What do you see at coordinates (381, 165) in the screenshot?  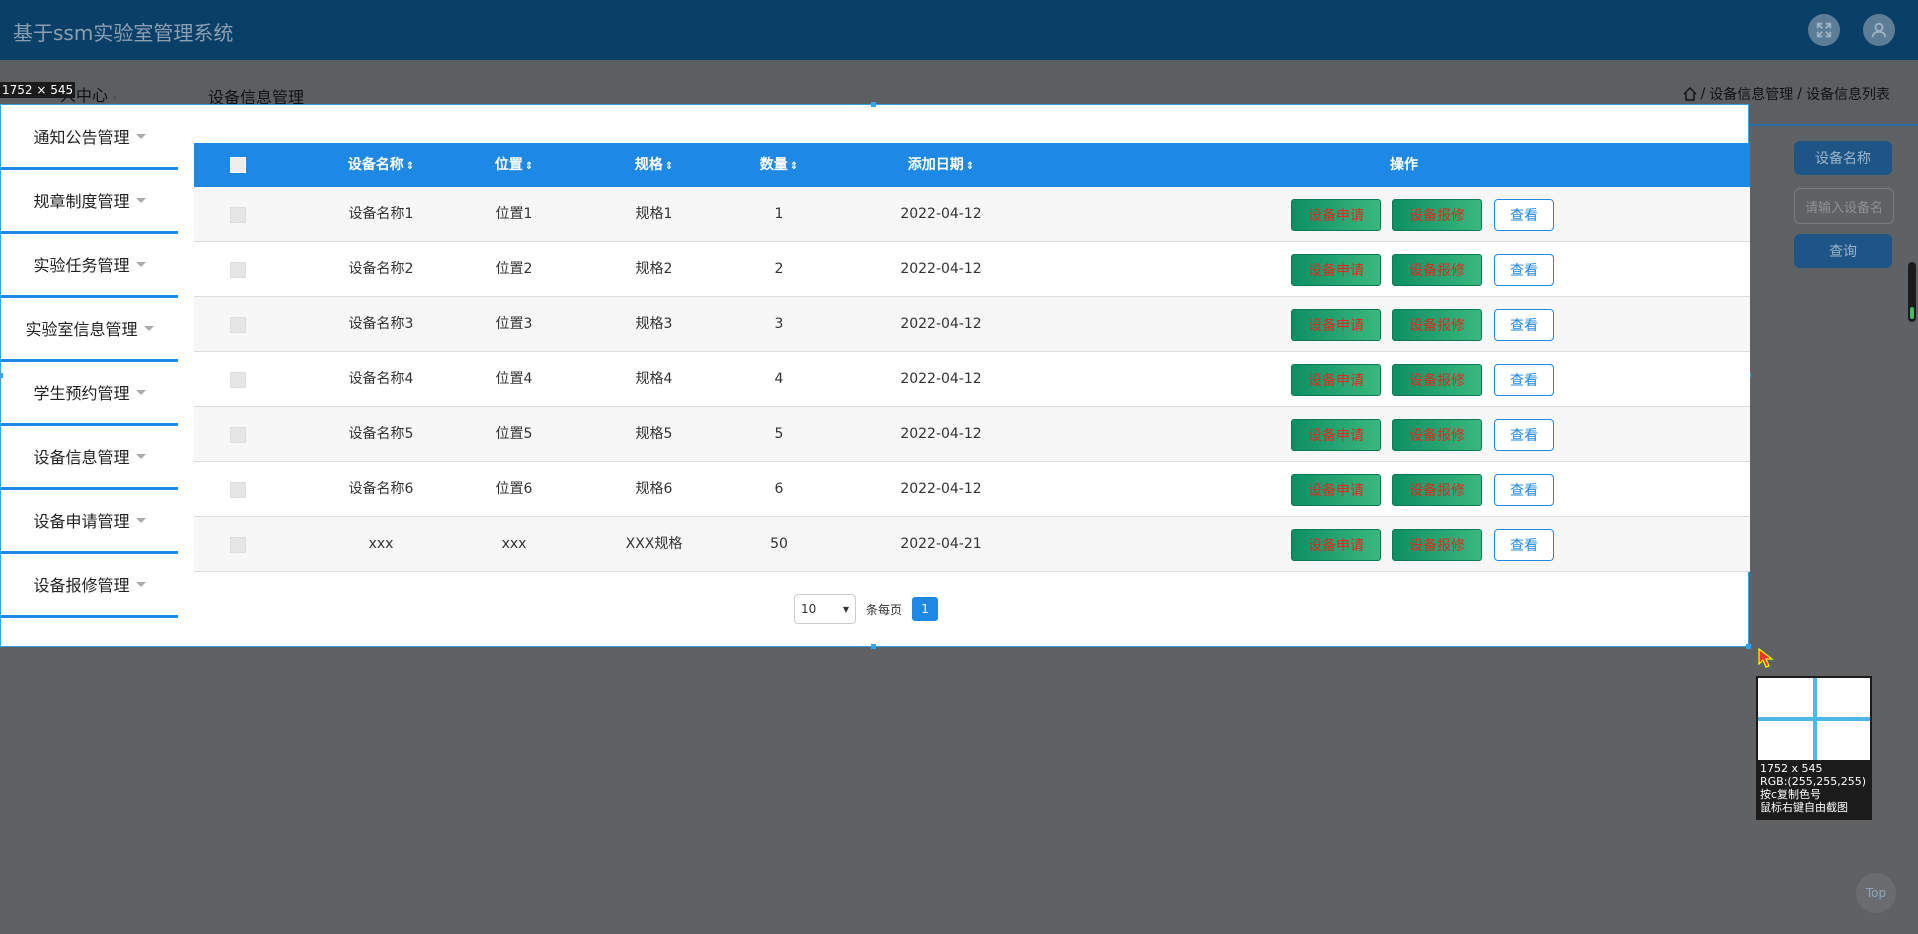 I see `col-header-name: 设备名称 ⇕` at bounding box center [381, 165].